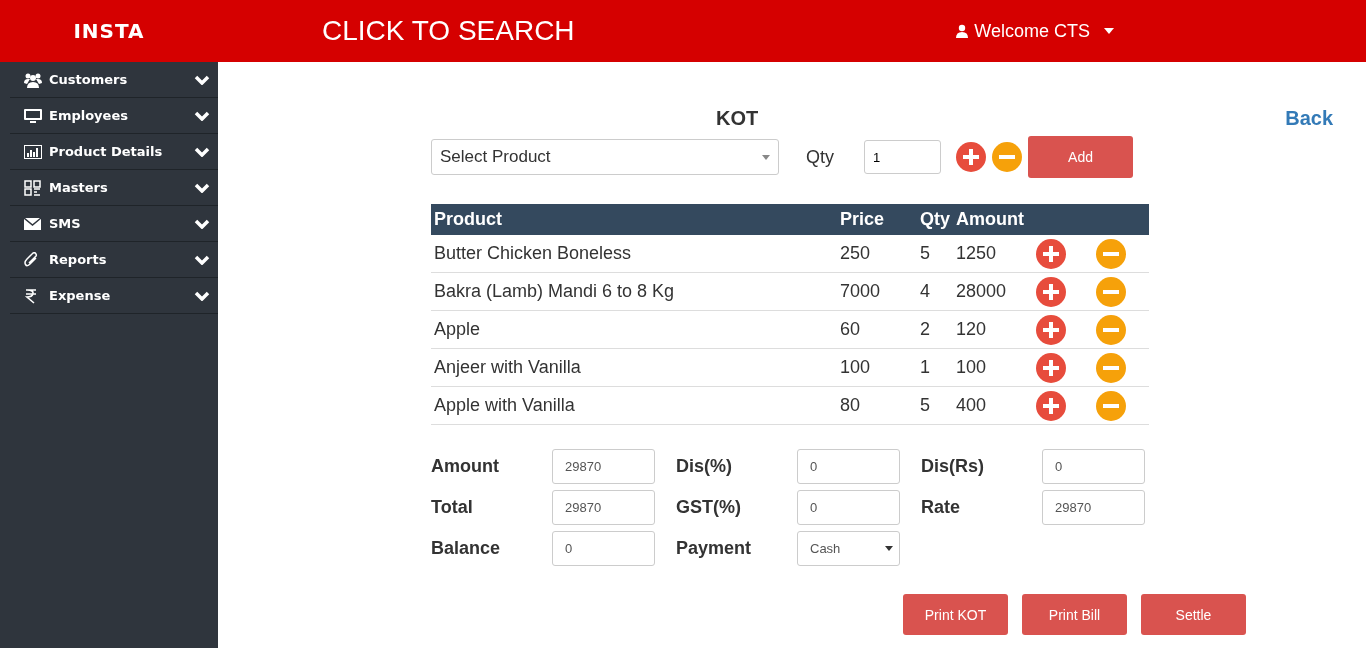 Image resolution: width=1366 pixels, height=648 pixels. What do you see at coordinates (114, 260) in the screenshot?
I see `sidebar-item: Reports` at bounding box center [114, 260].